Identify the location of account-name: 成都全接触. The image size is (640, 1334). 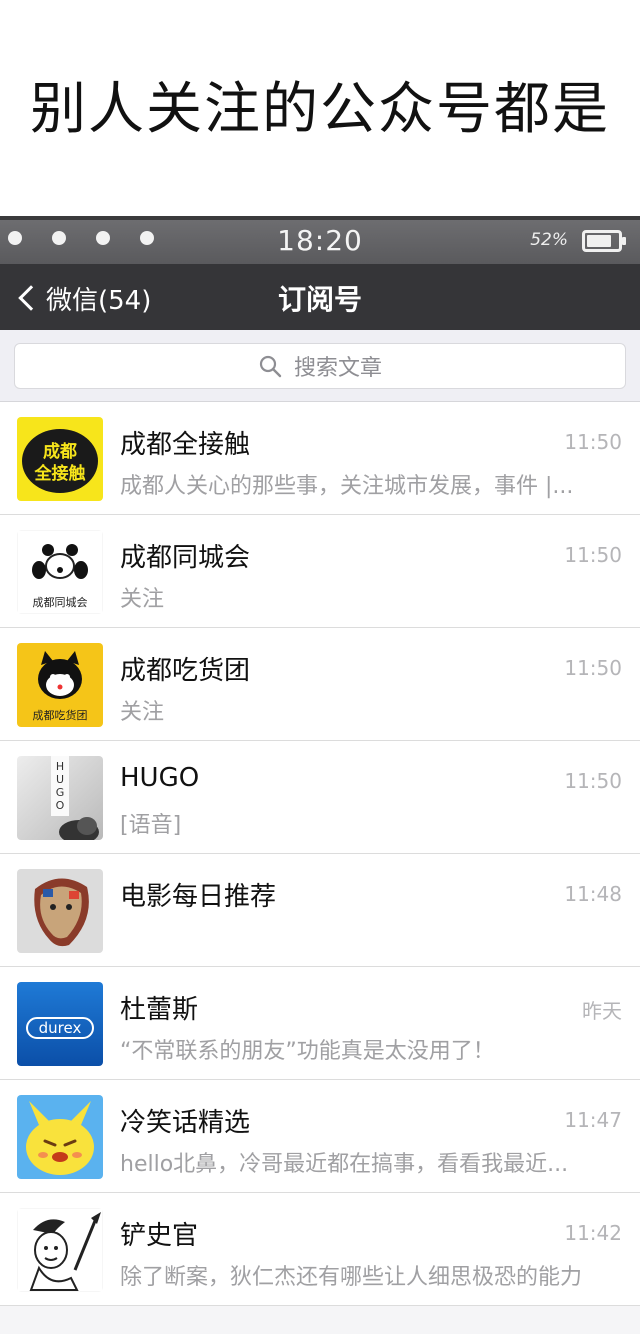
(185, 445).